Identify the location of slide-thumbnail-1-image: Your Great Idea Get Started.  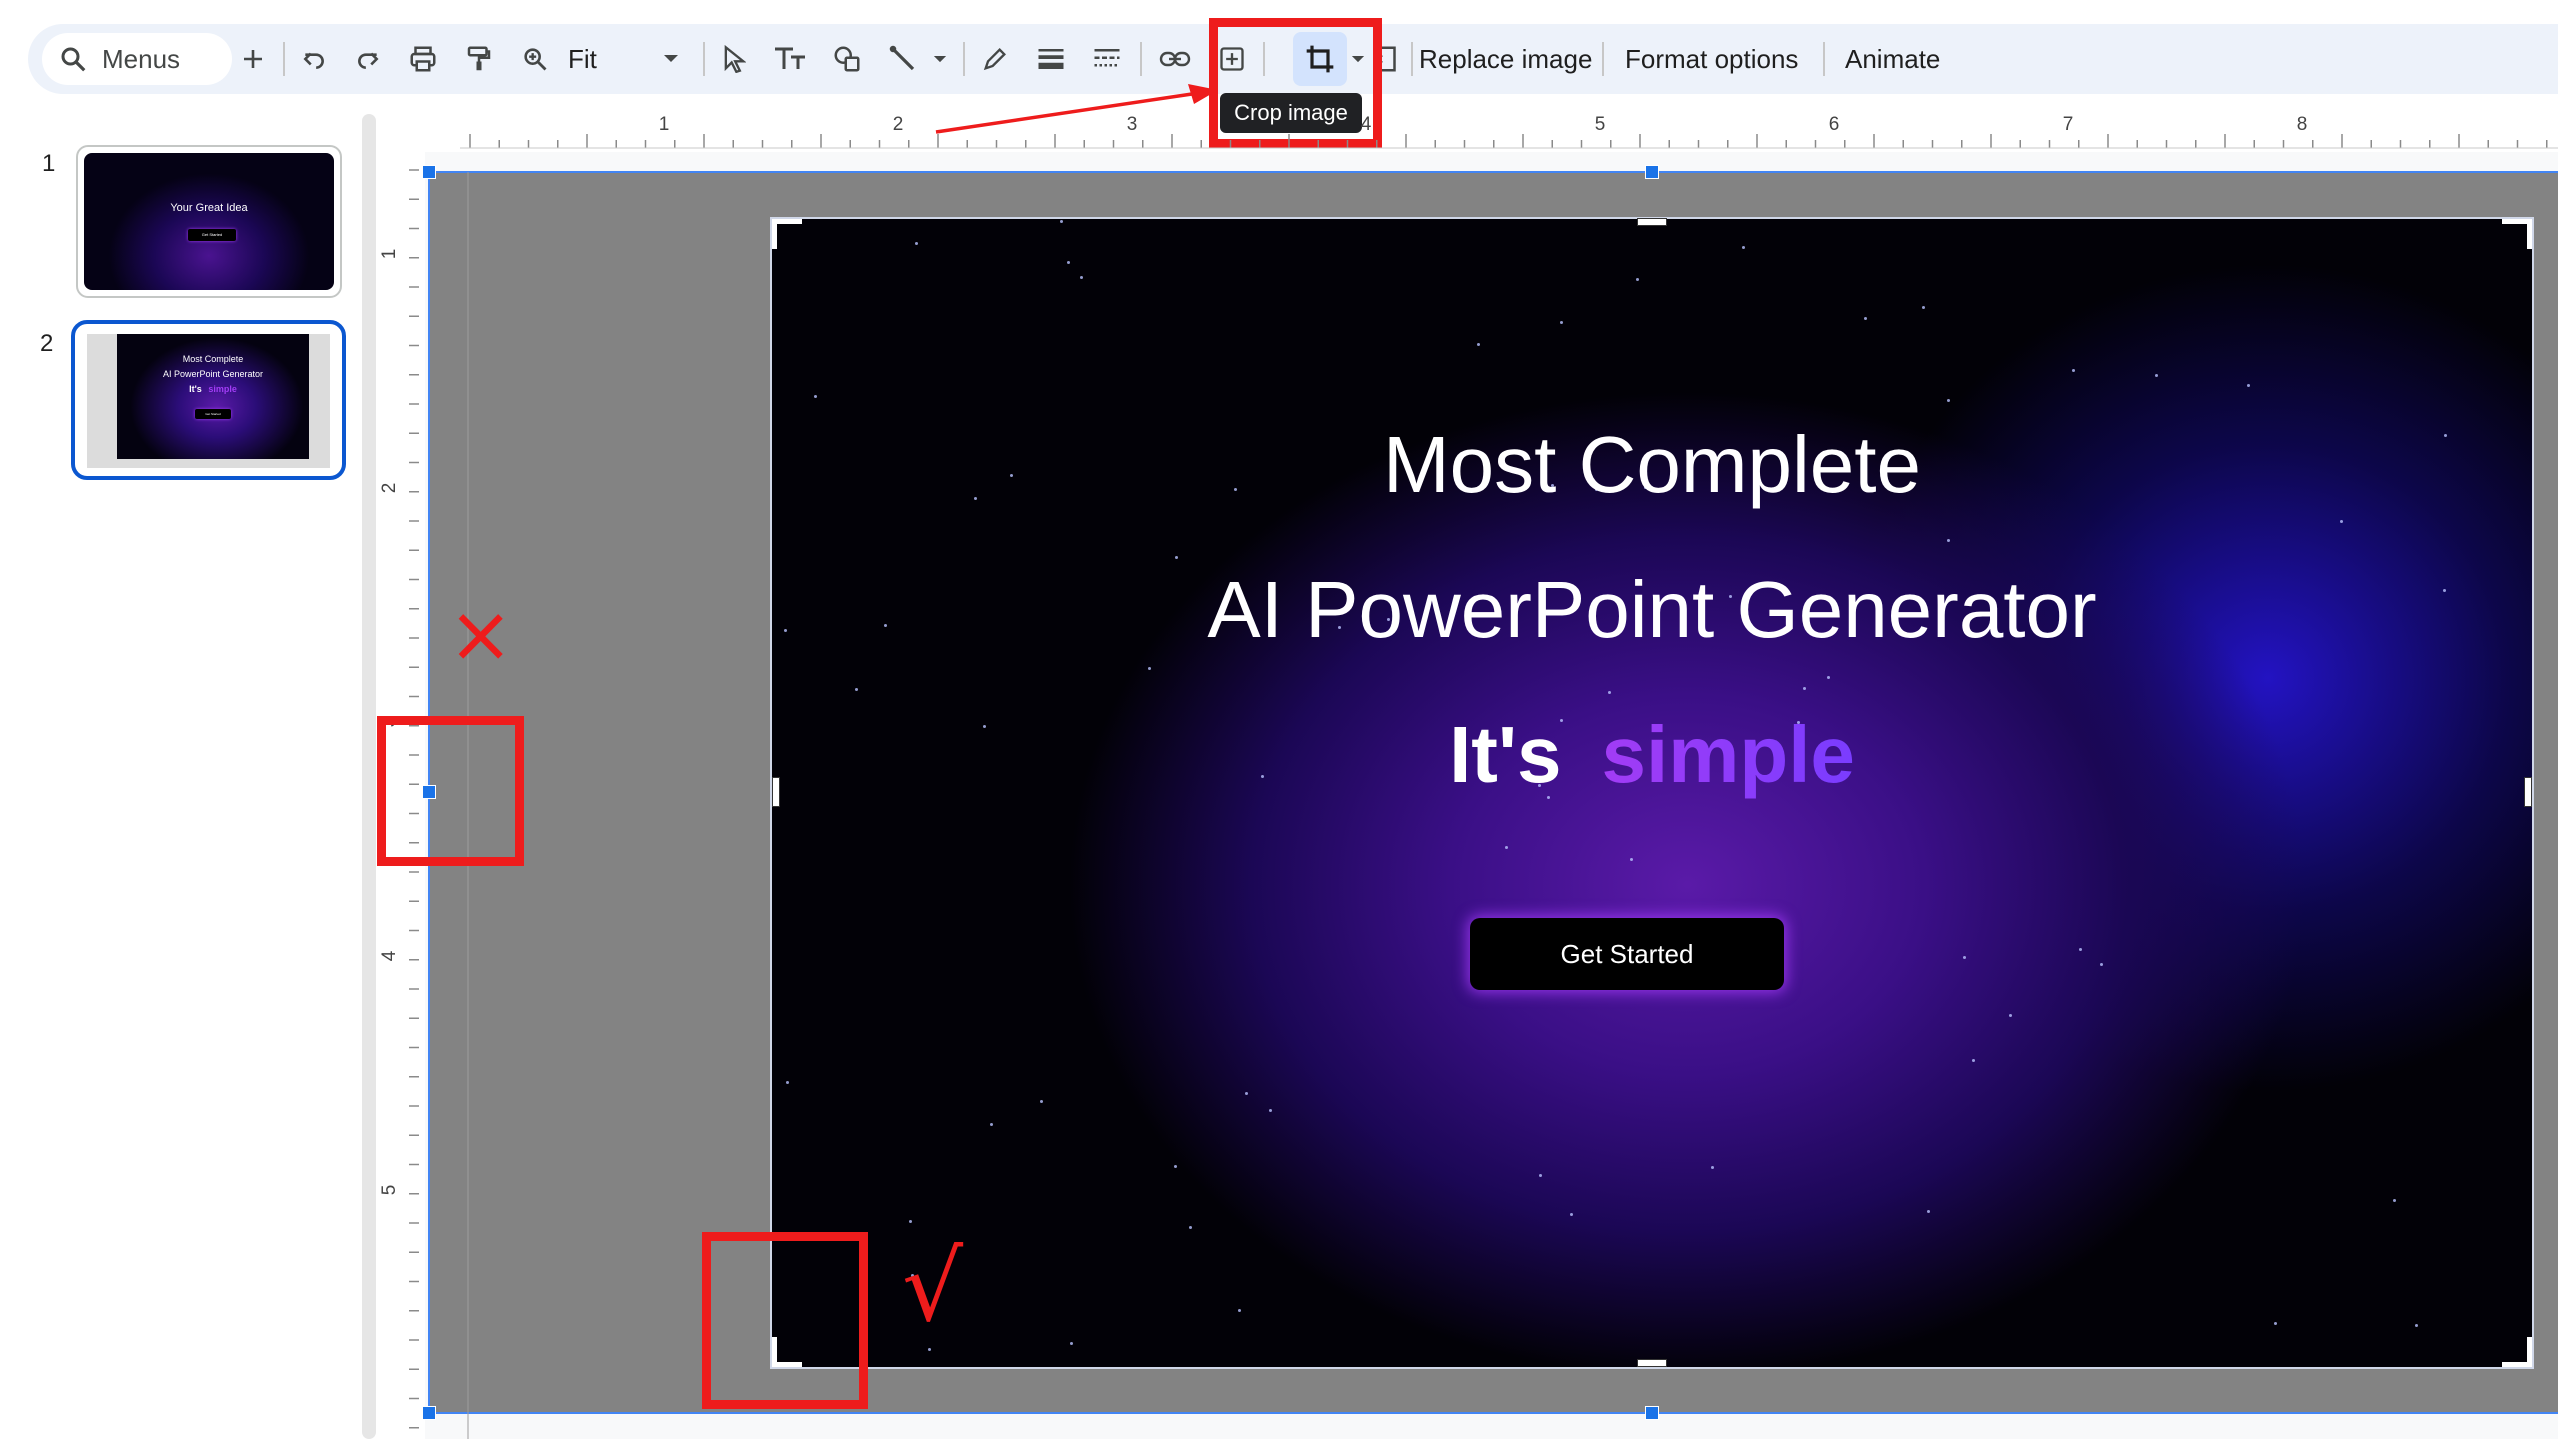
(209, 221).